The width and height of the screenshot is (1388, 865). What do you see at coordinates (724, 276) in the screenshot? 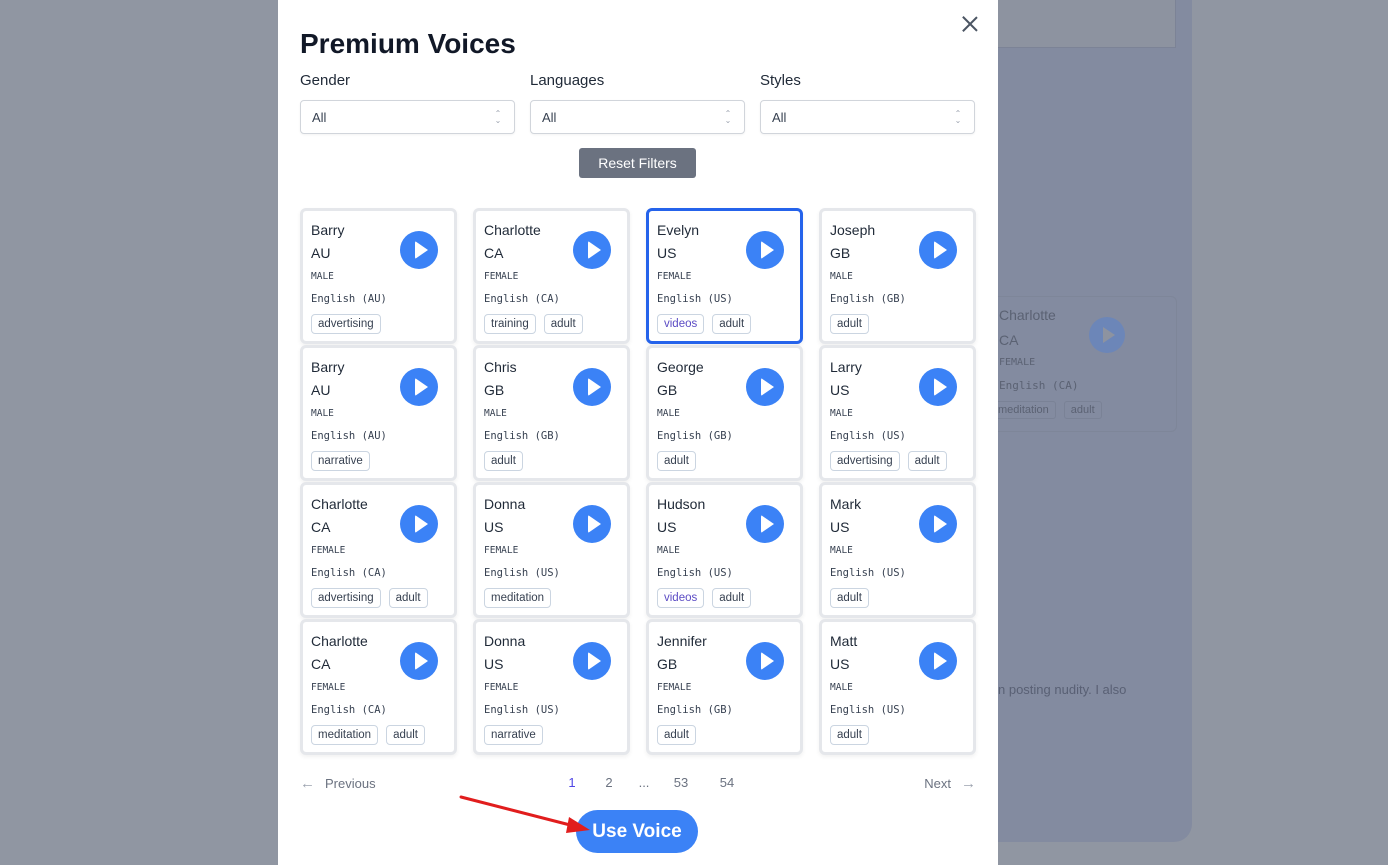
I see `voice-card: Evelyn US FEMALE English (US) videos adult` at bounding box center [724, 276].